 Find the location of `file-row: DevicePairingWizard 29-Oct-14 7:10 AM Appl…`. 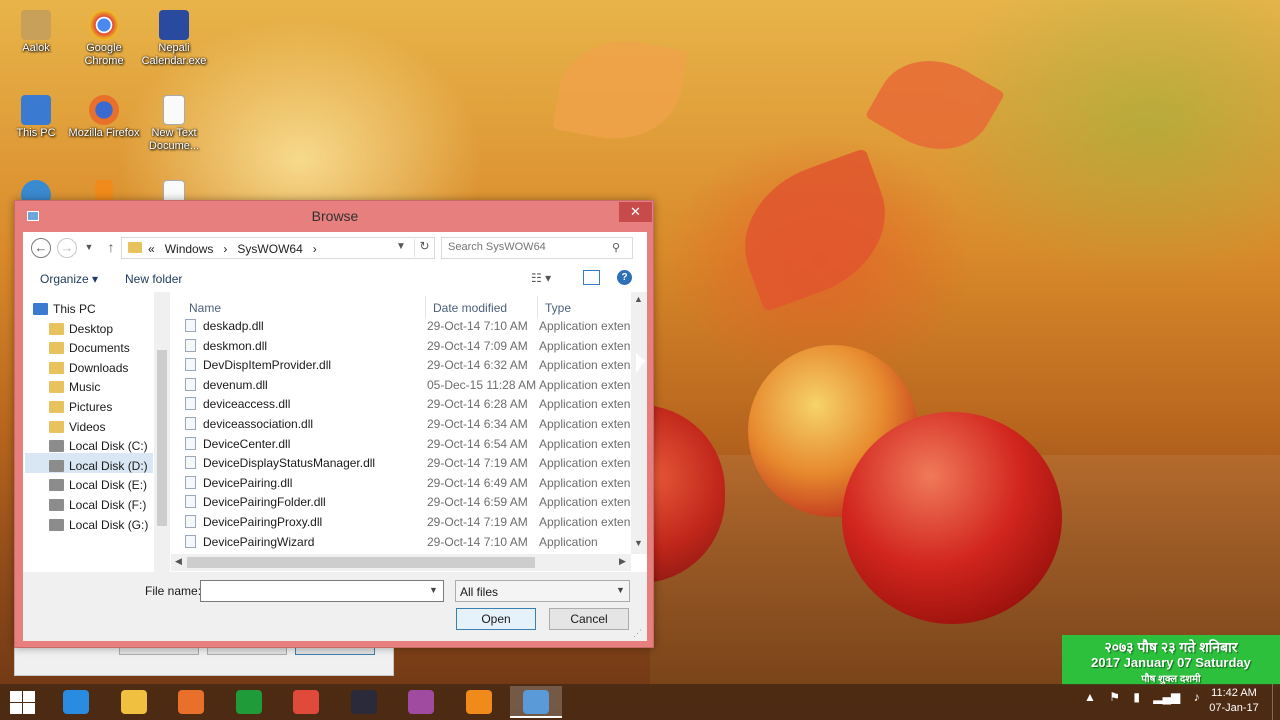

file-row: DevicePairingWizard 29-Oct-14 7:10 AM Appl… is located at coordinates (406, 542).